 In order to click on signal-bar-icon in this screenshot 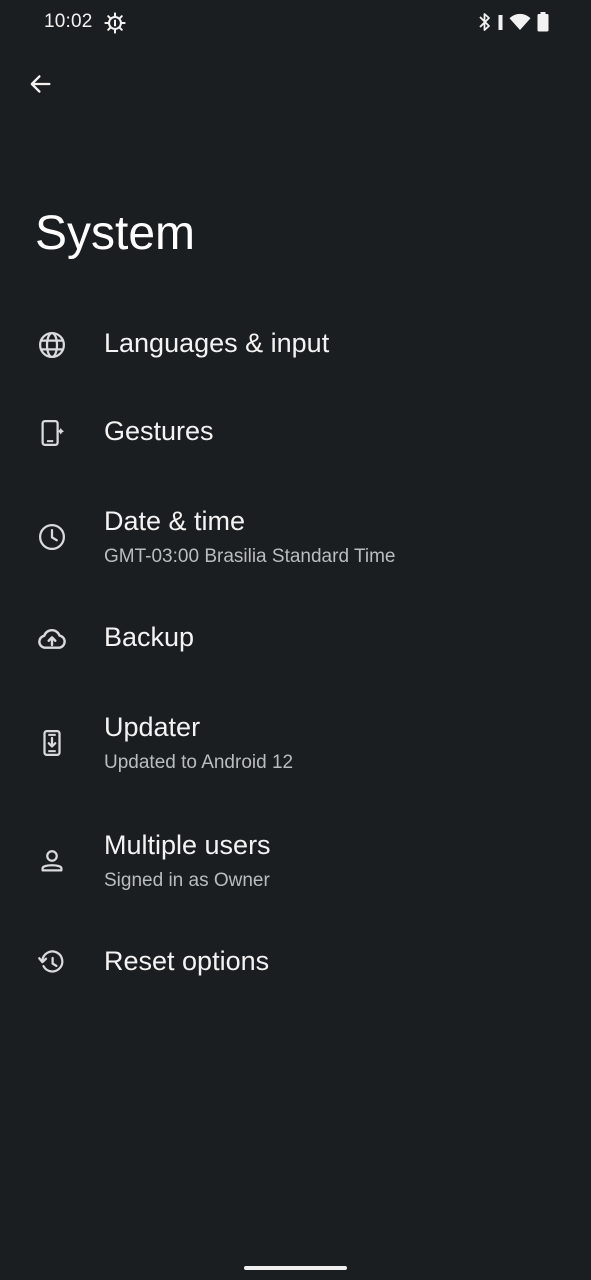, I will do `click(500, 22)`.